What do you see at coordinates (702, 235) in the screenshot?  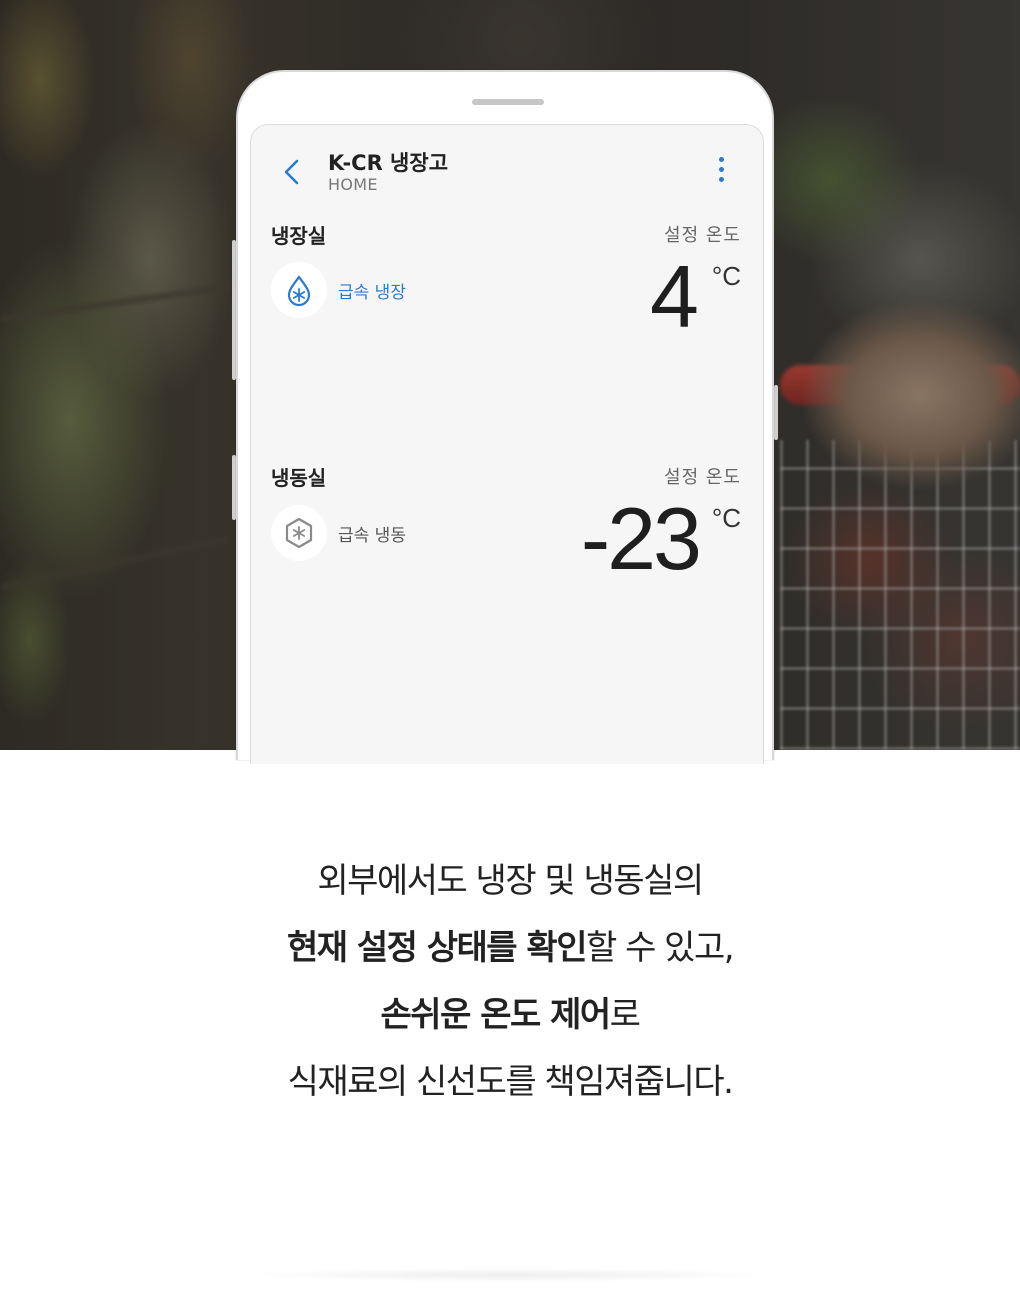 I see `fridge-set-temp-label: 설정 온도` at bounding box center [702, 235].